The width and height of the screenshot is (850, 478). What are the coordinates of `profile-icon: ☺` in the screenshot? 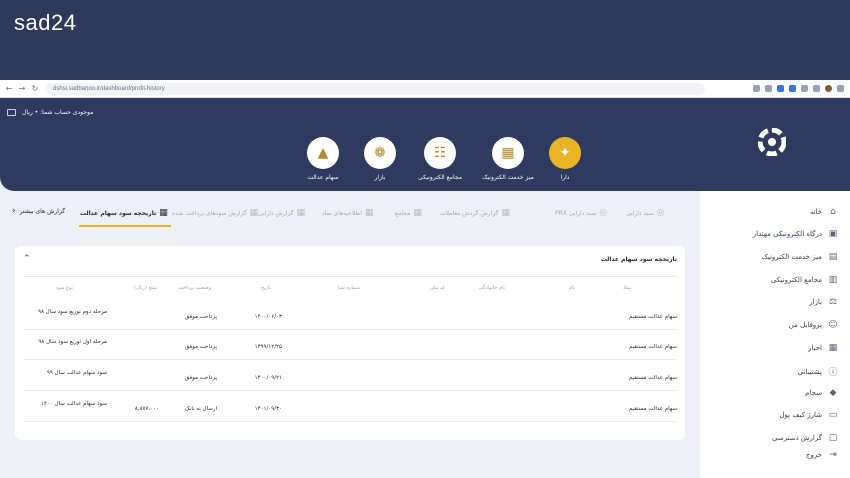 It's located at (833, 325).